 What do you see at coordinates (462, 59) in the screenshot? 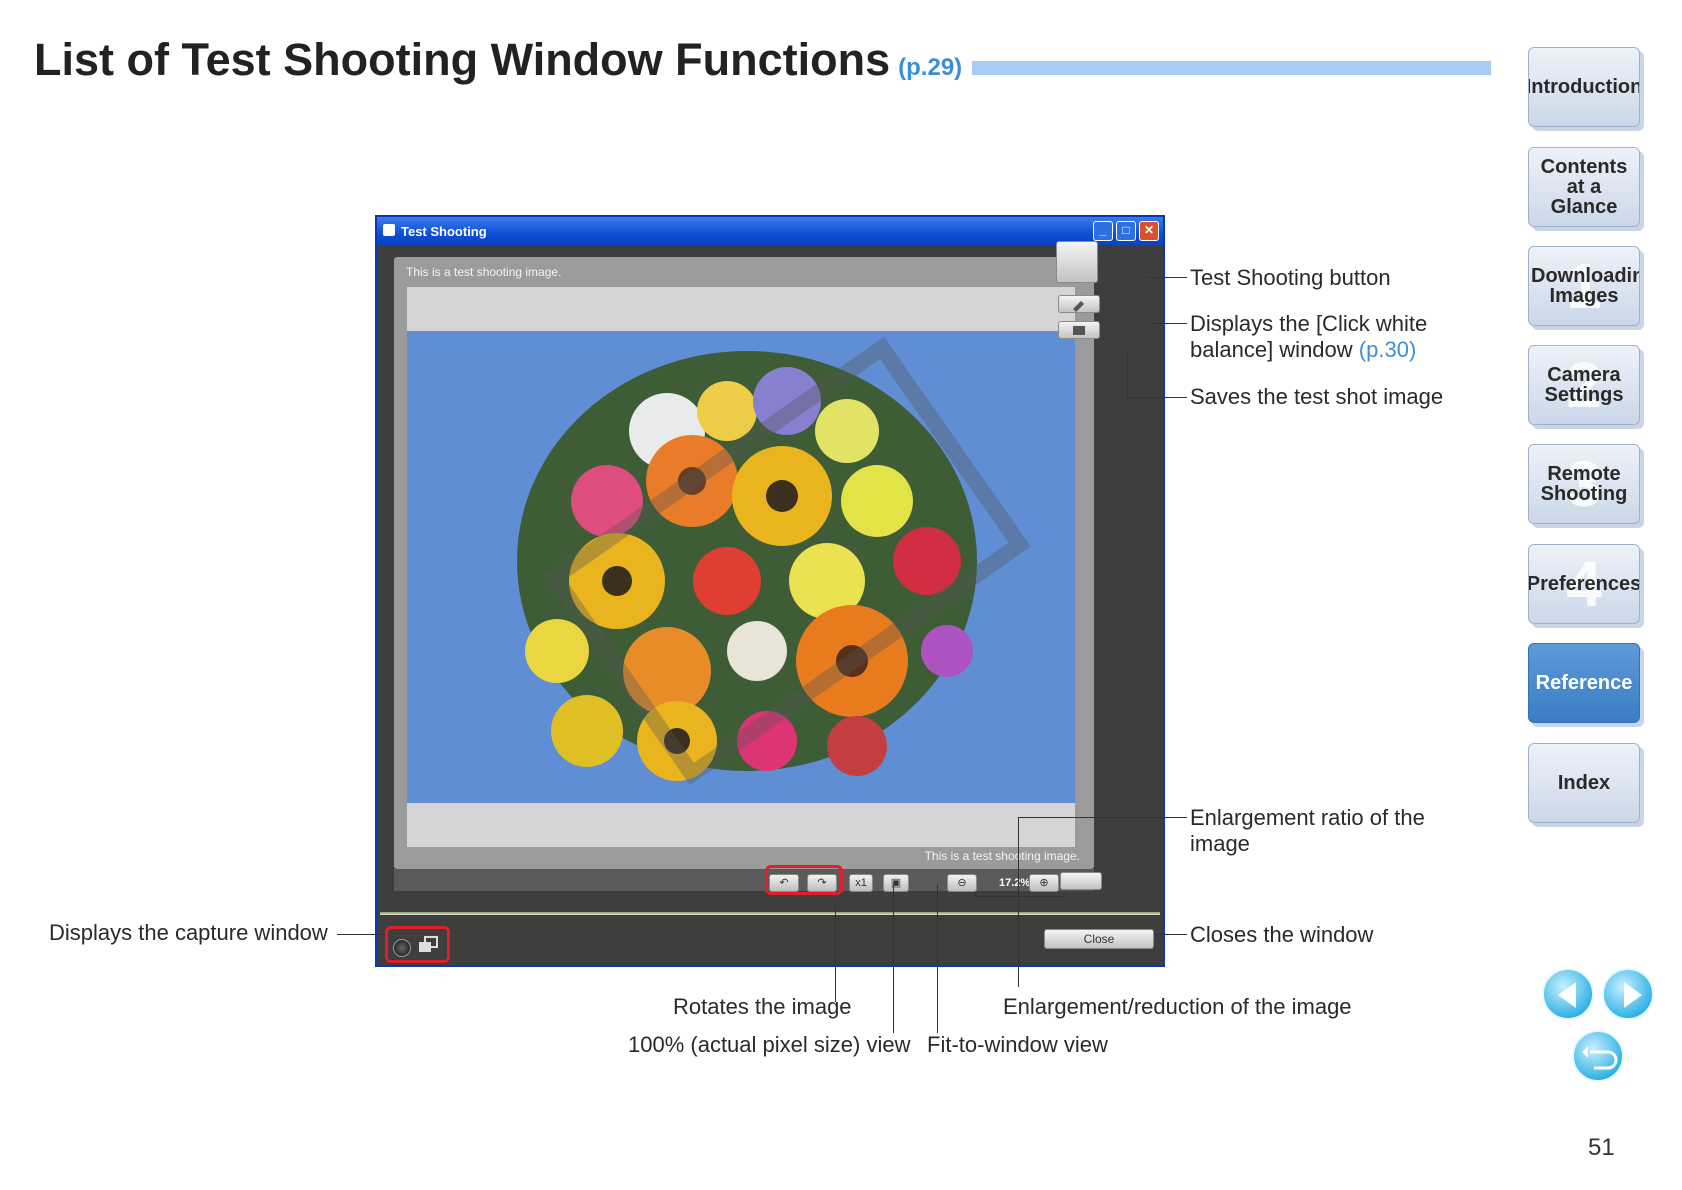
I see `page-title-text: List of Test Shooting Window Functions` at bounding box center [462, 59].